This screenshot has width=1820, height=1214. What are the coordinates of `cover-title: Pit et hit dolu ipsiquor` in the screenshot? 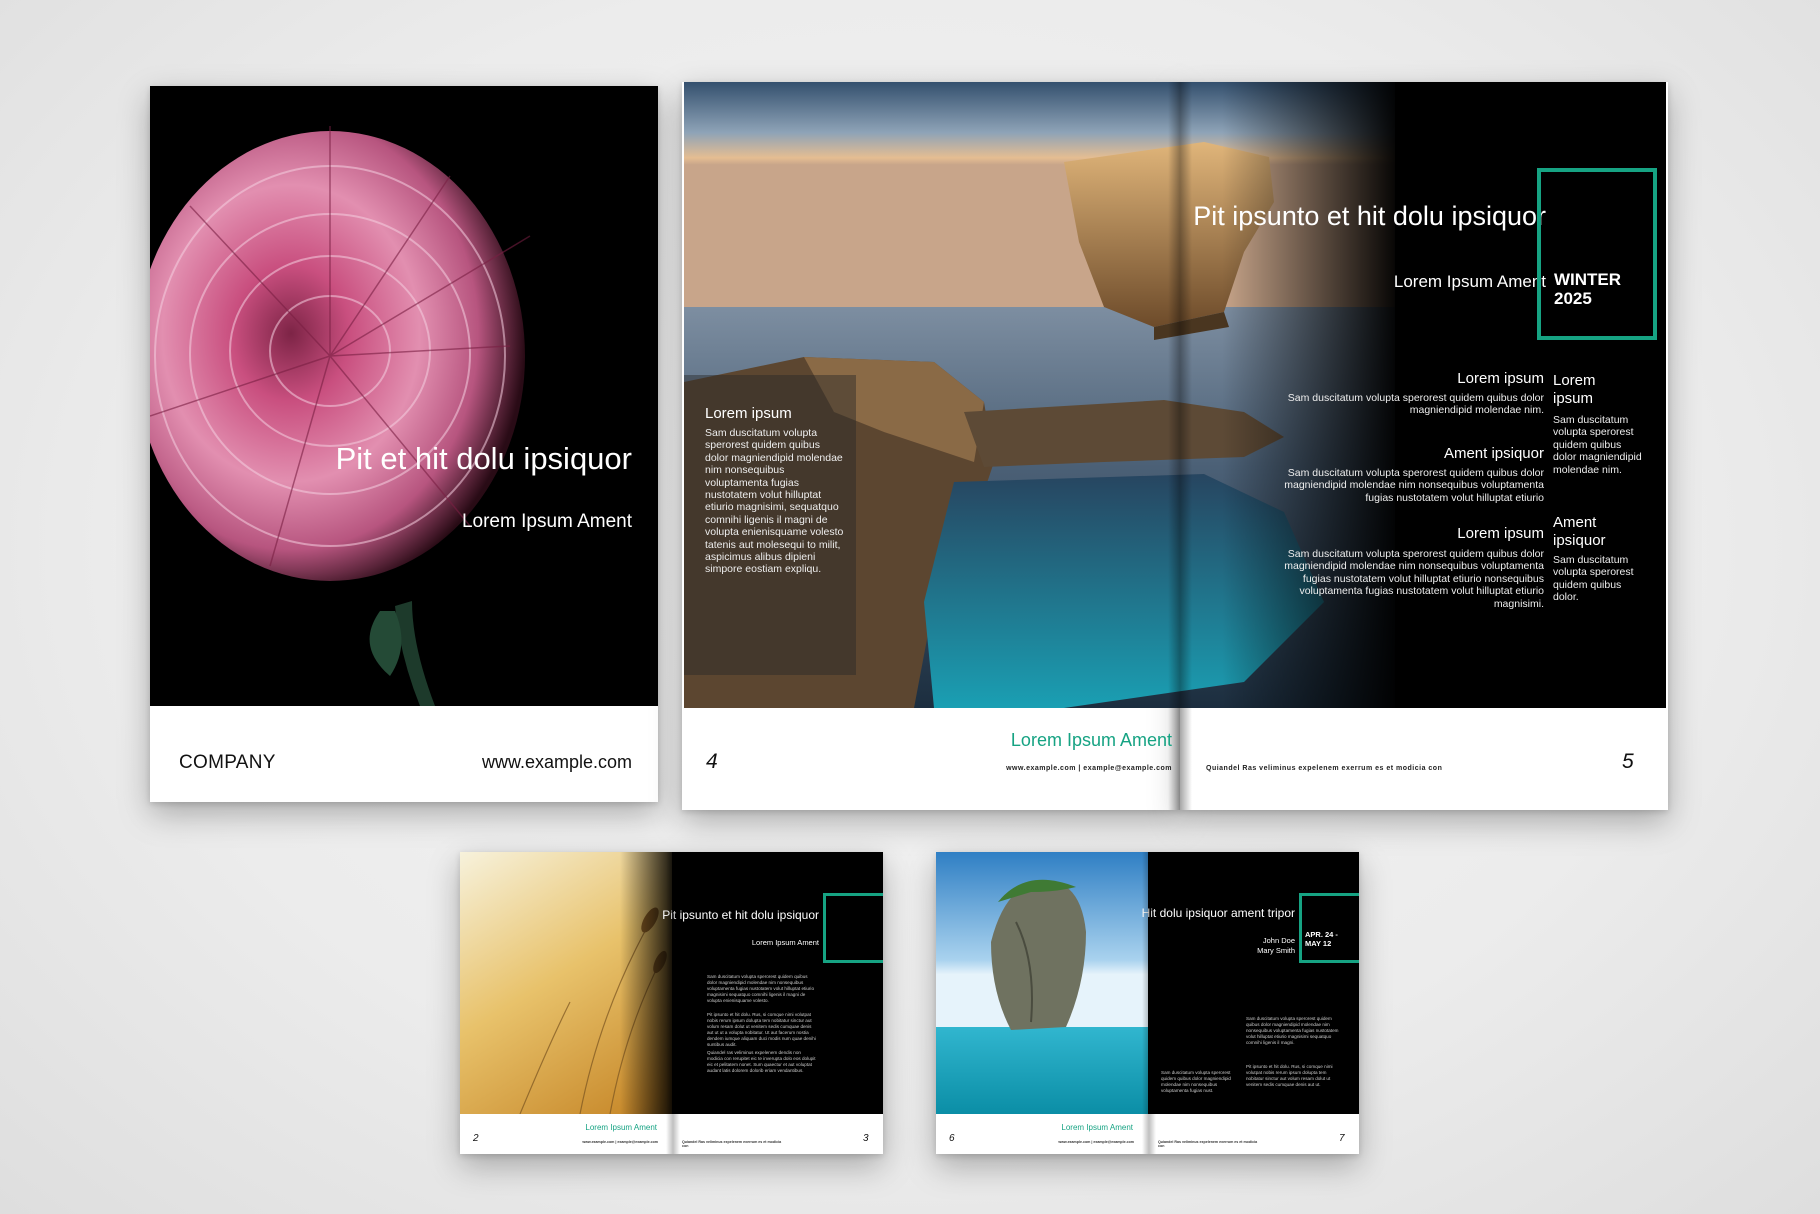 It's located at (483, 458).